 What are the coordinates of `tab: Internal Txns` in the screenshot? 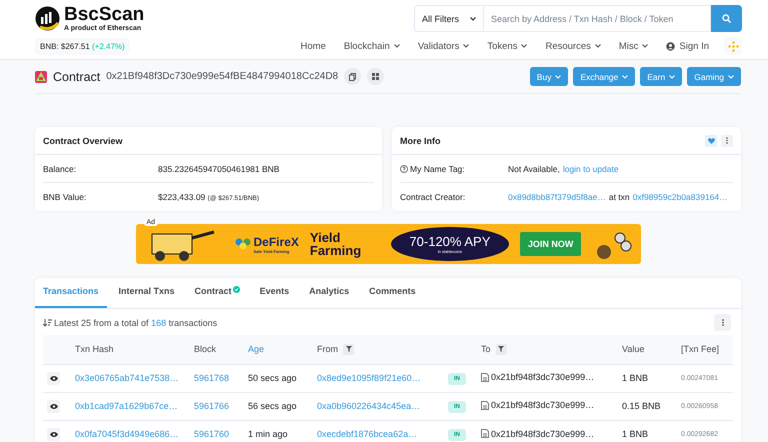 It's located at (146, 293).